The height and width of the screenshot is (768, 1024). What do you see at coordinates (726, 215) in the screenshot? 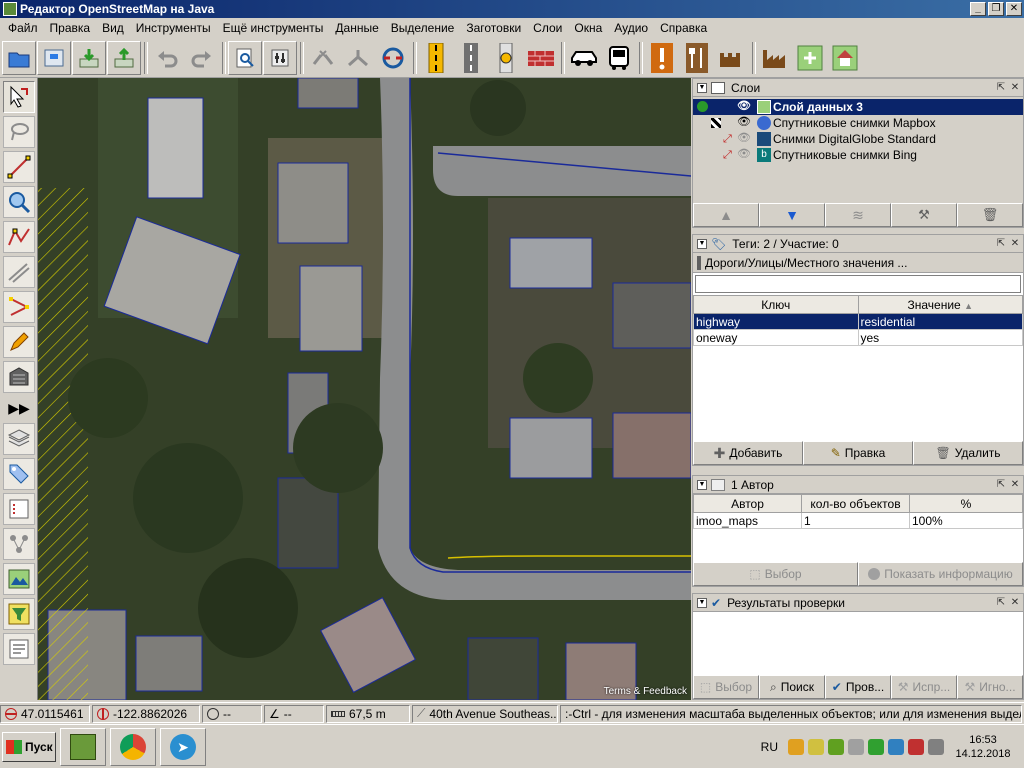
I see `move-layer-up-button: ▲` at bounding box center [726, 215].